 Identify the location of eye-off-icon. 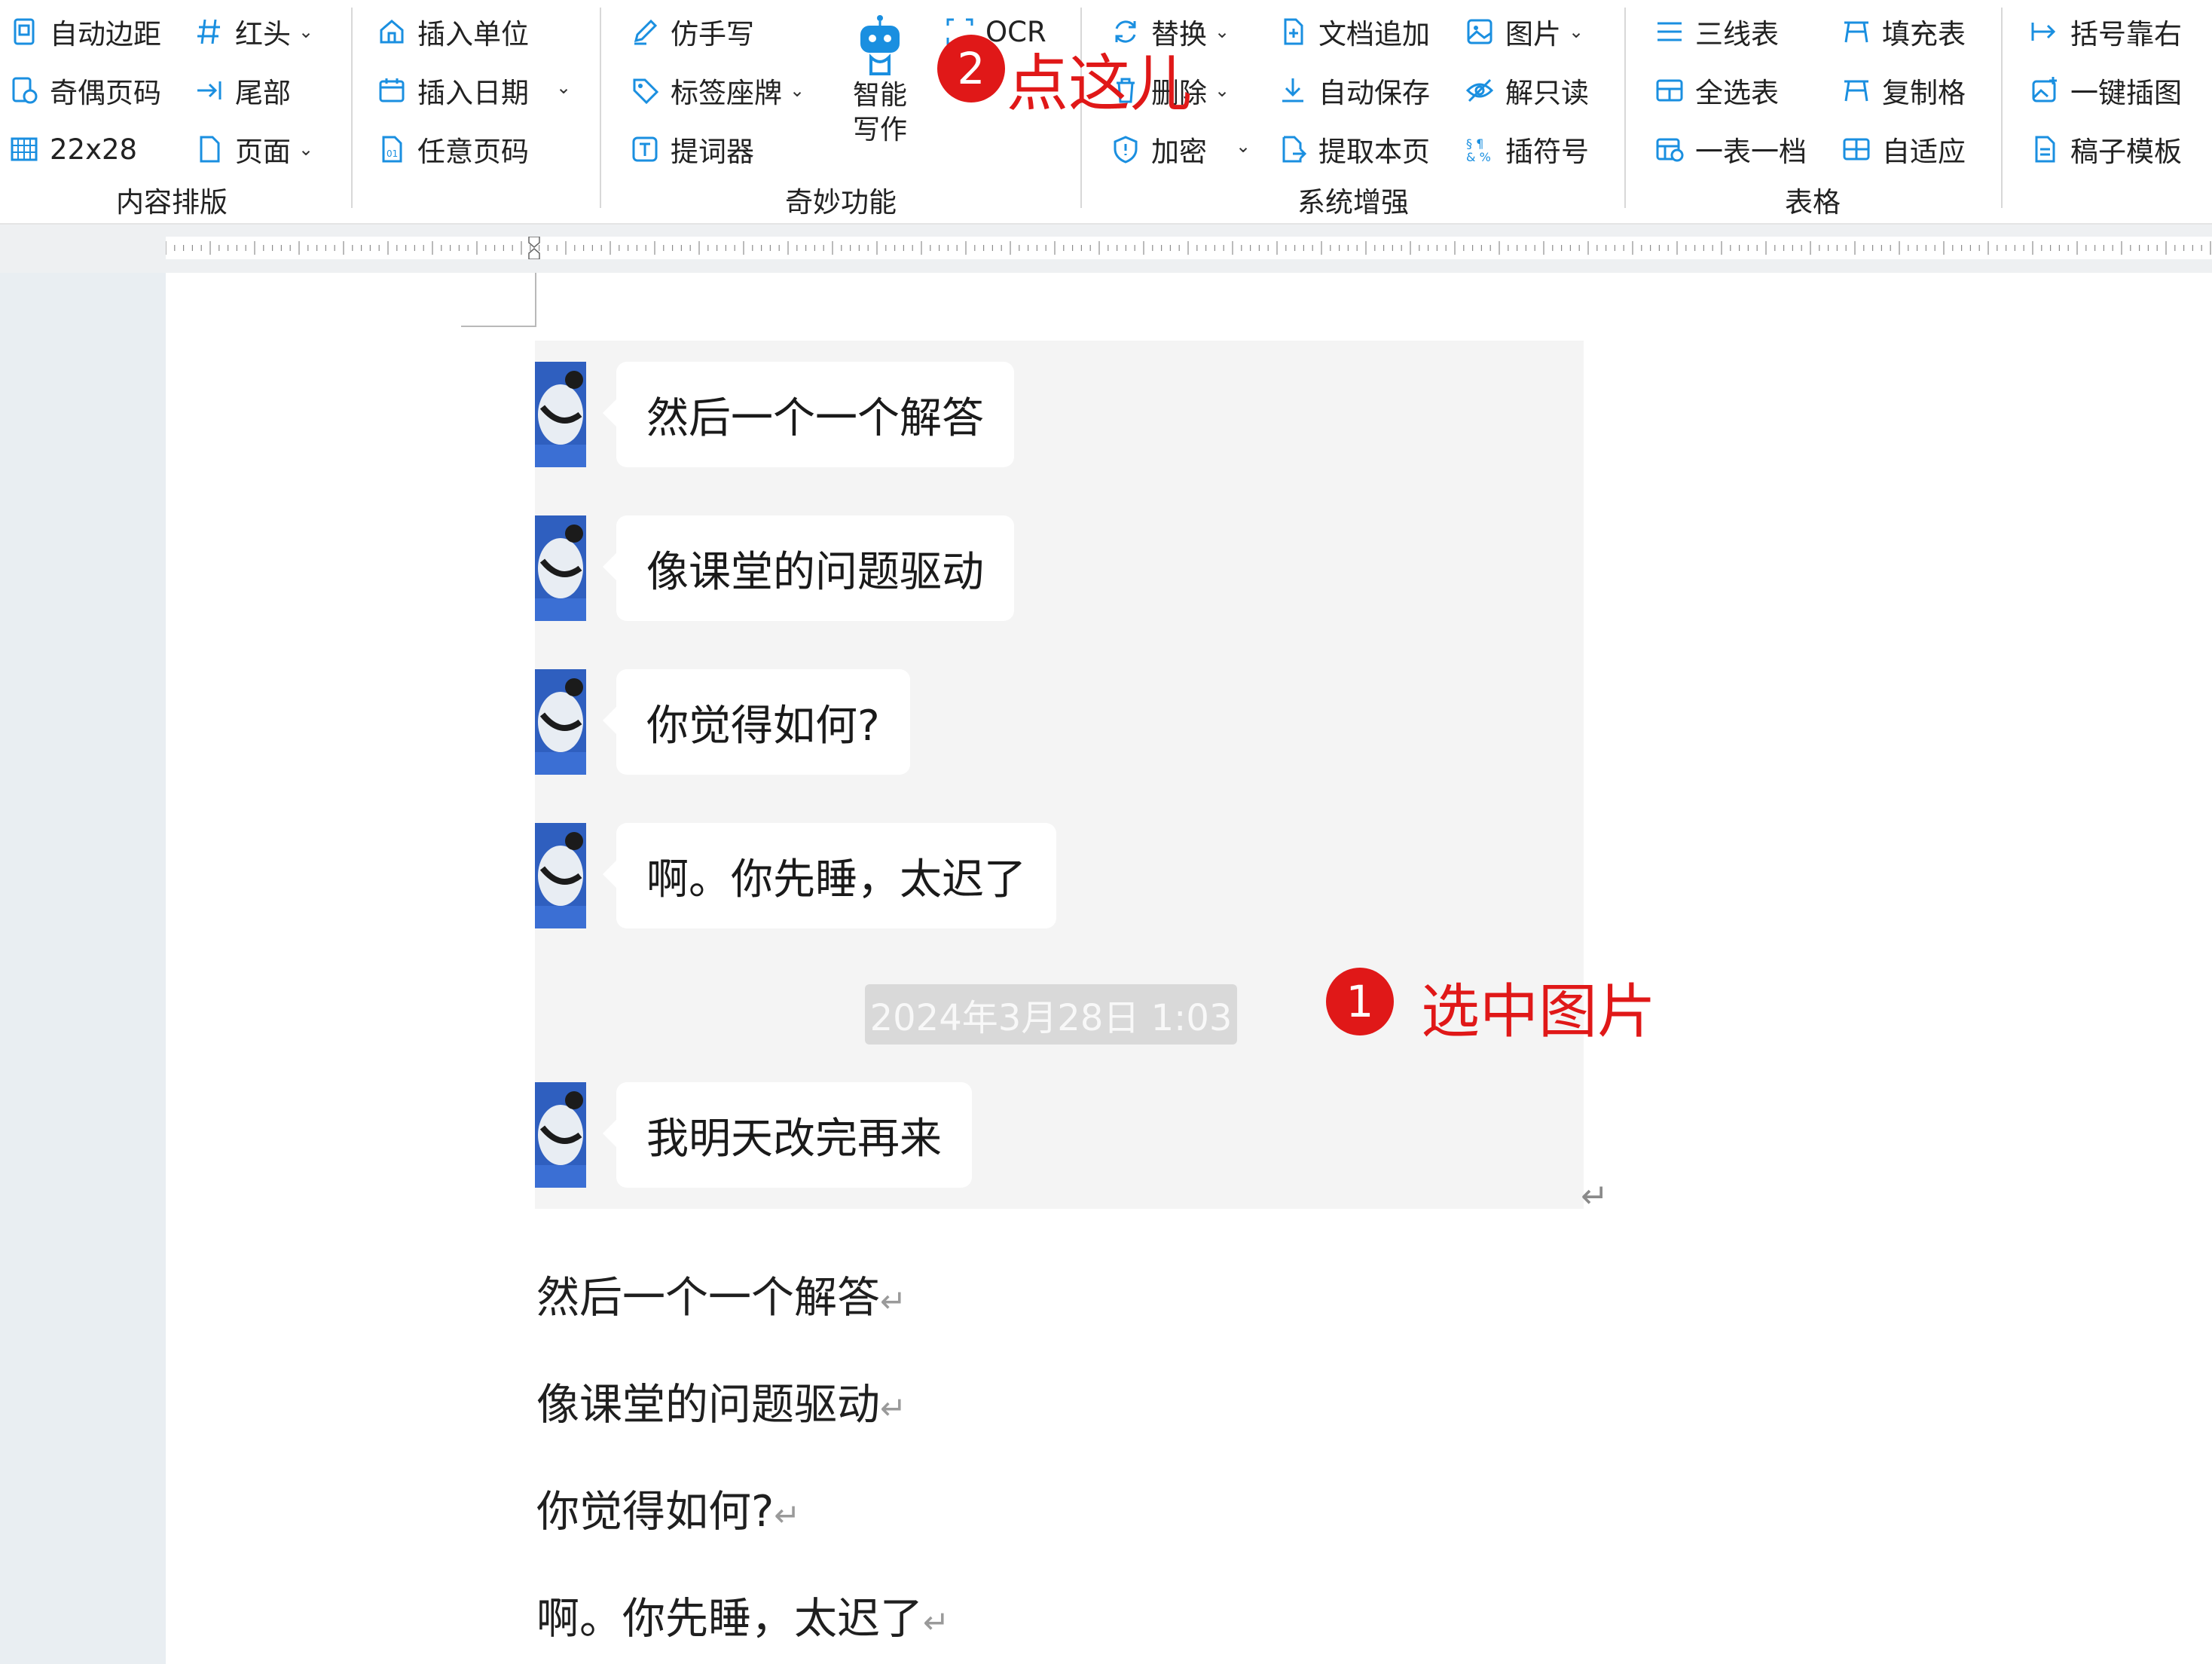
(1479, 90).